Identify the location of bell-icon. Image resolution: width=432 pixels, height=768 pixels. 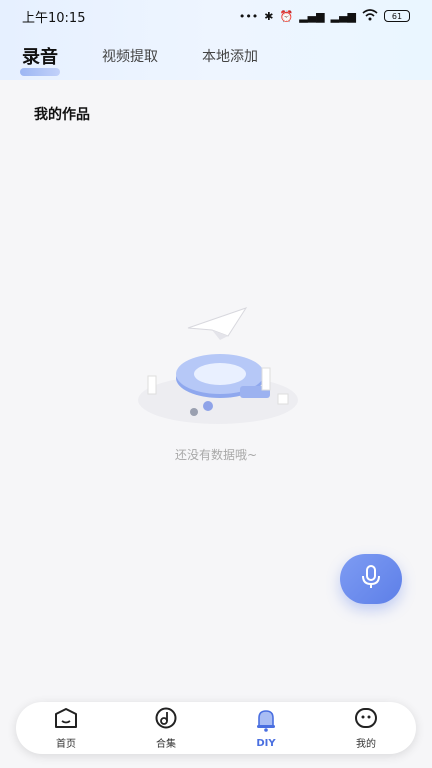
(266, 721).